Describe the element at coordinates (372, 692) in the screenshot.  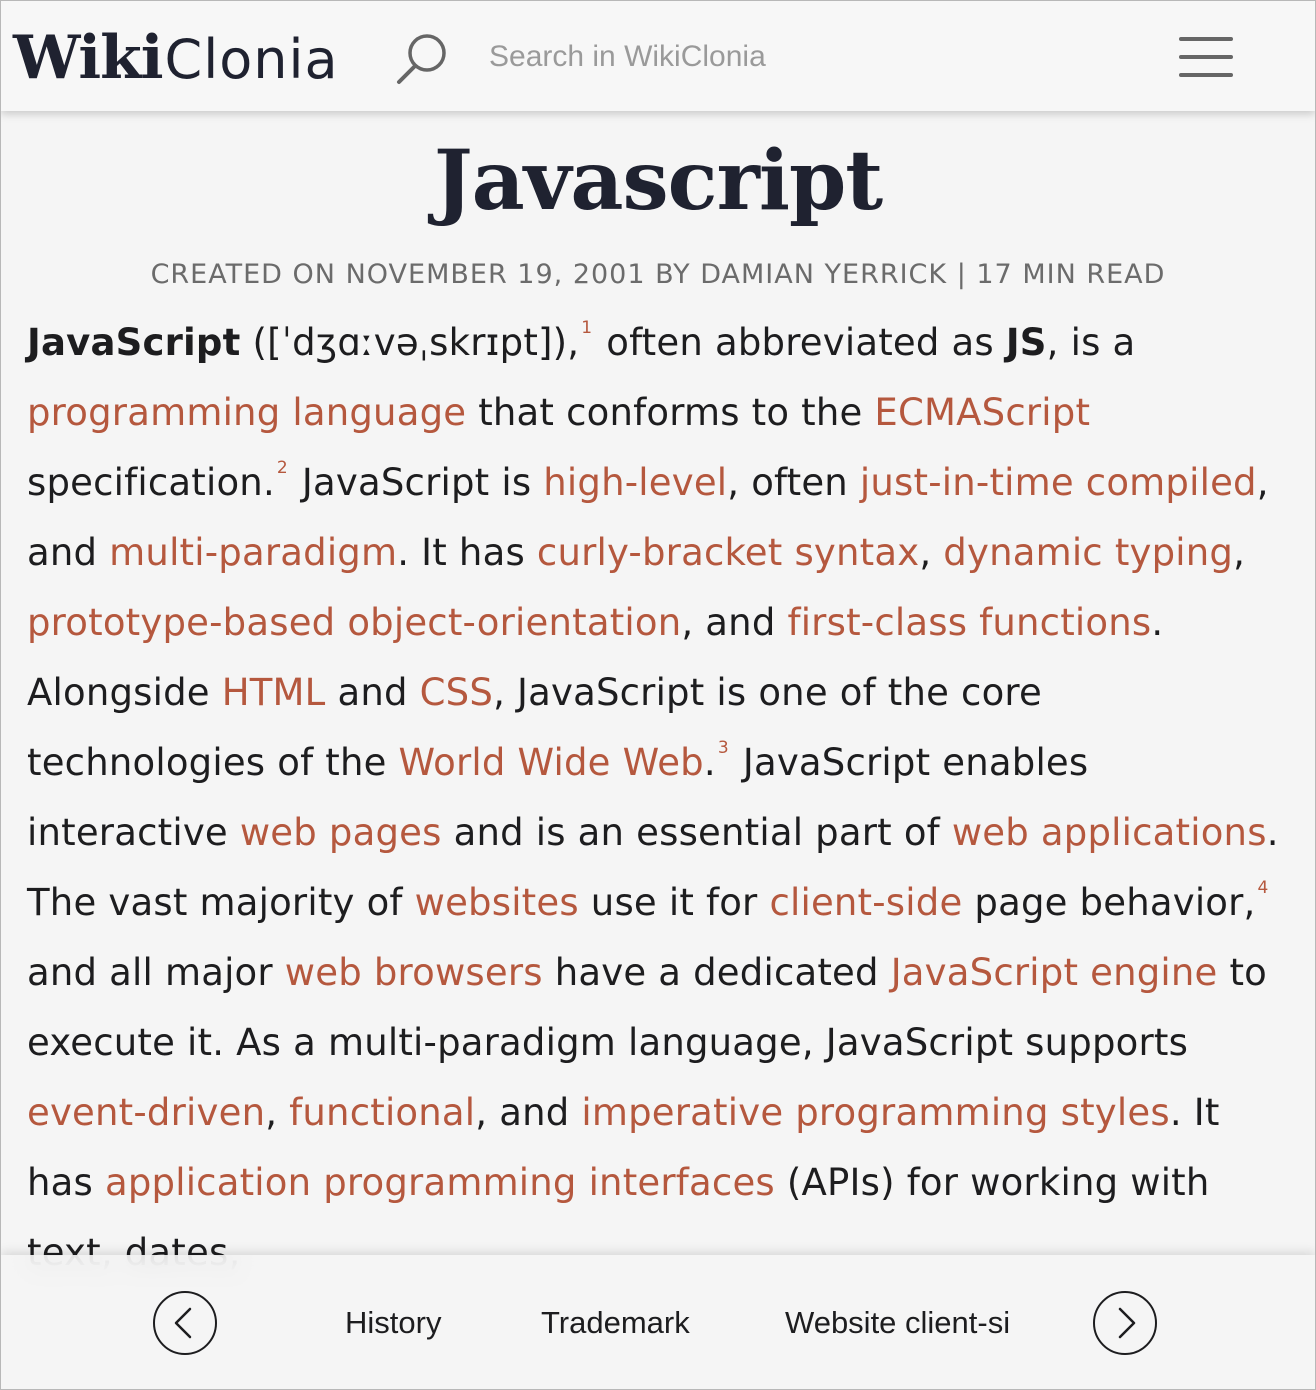
I see `body-text-run: and` at that location.